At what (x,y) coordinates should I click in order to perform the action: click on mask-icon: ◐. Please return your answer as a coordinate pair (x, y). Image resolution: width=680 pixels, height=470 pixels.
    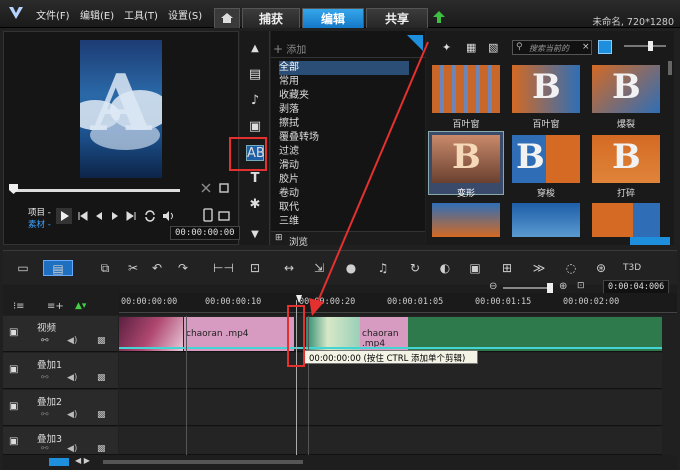
    Looking at the image, I should click on (445, 268).